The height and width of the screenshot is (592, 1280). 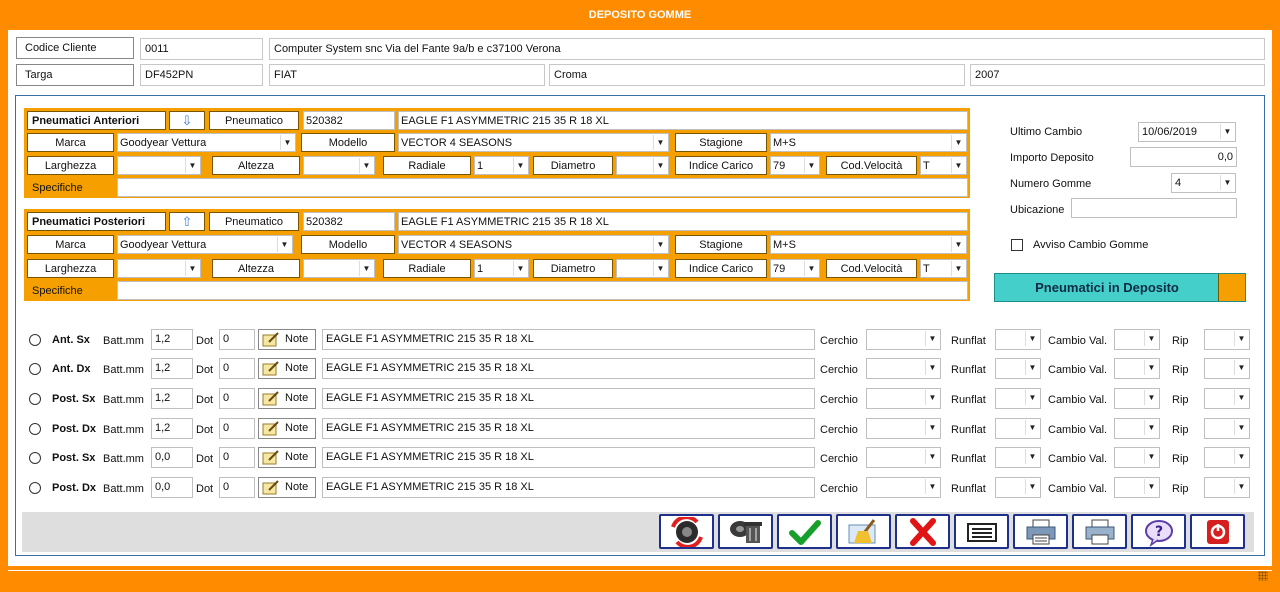 I want to click on numero-gomme-select: 4 ▼, so click(x=1203, y=183).